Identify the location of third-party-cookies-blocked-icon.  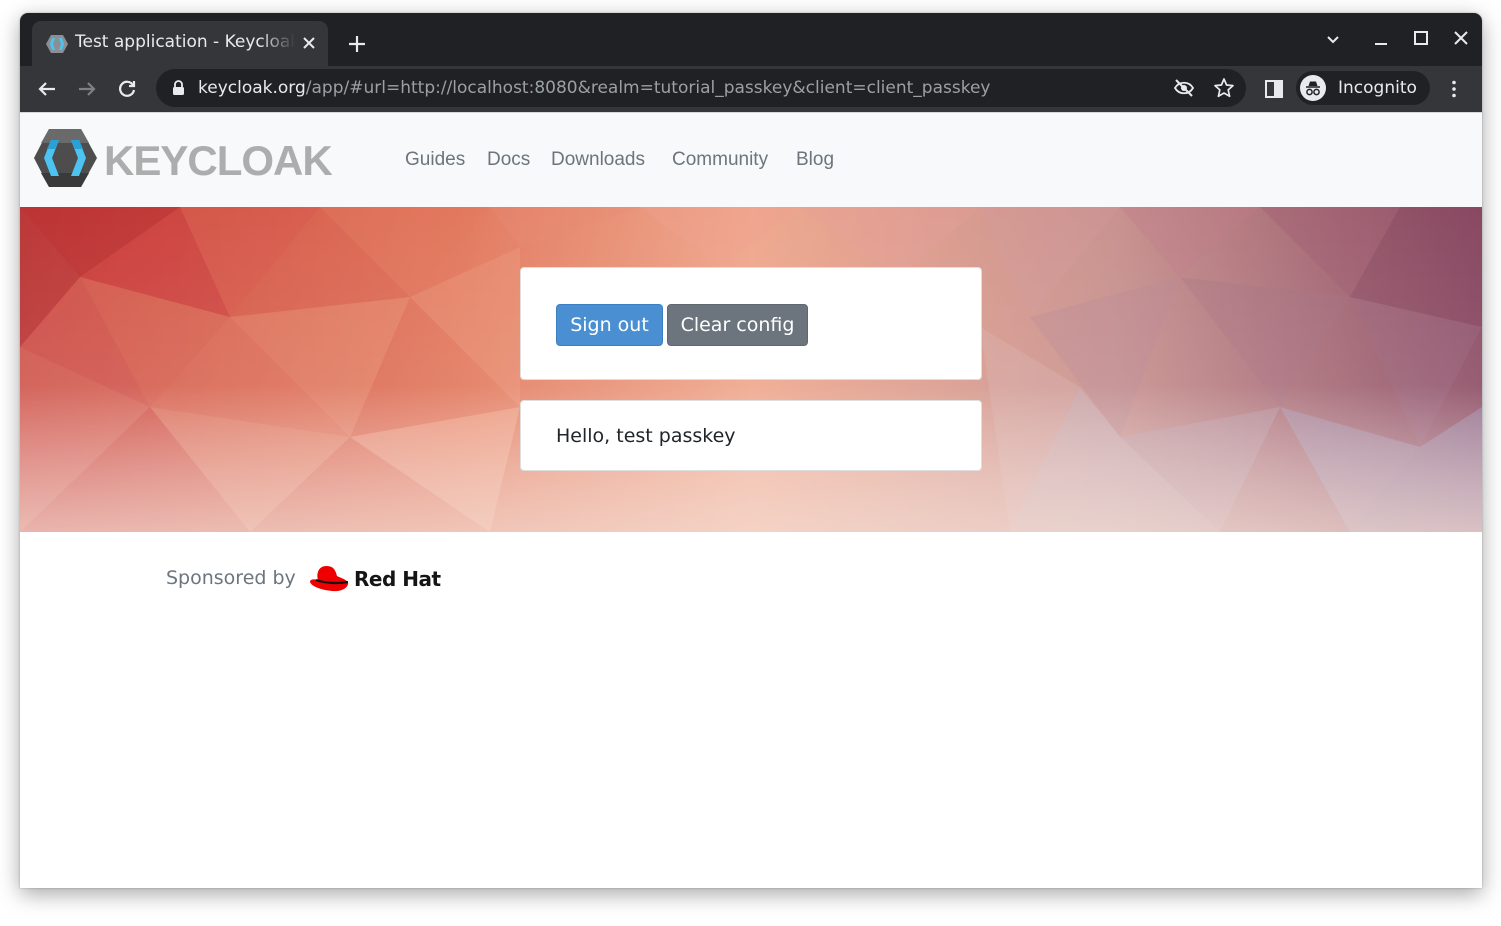
(1184, 88).